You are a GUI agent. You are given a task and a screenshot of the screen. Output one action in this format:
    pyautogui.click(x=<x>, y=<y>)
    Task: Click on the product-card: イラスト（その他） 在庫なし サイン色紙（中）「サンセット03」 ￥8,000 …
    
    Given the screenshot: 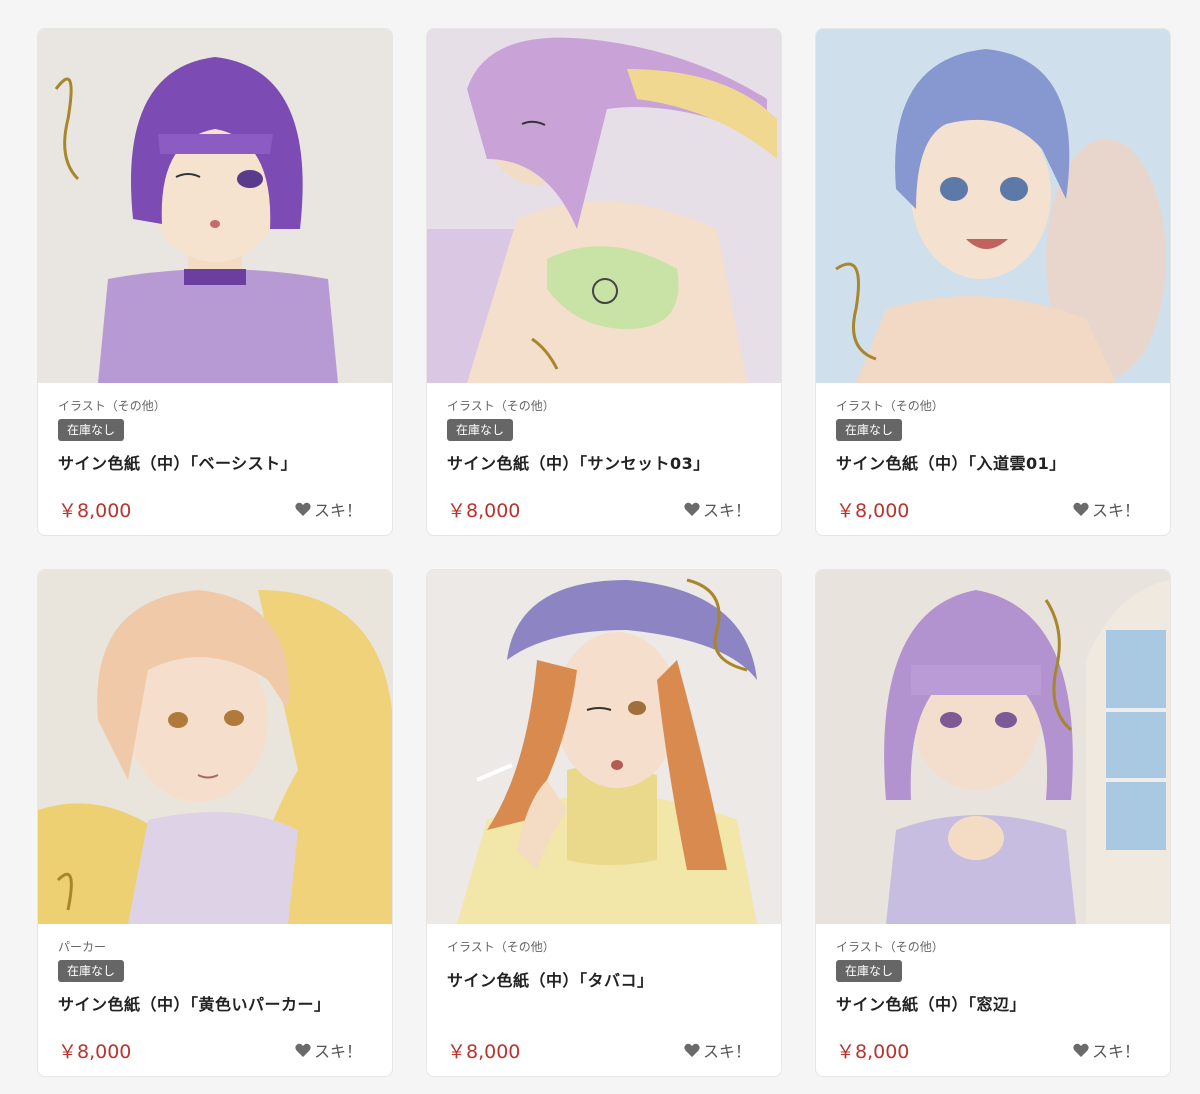 What is the action you would take?
    pyautogui.click(x=604, y=282)
    